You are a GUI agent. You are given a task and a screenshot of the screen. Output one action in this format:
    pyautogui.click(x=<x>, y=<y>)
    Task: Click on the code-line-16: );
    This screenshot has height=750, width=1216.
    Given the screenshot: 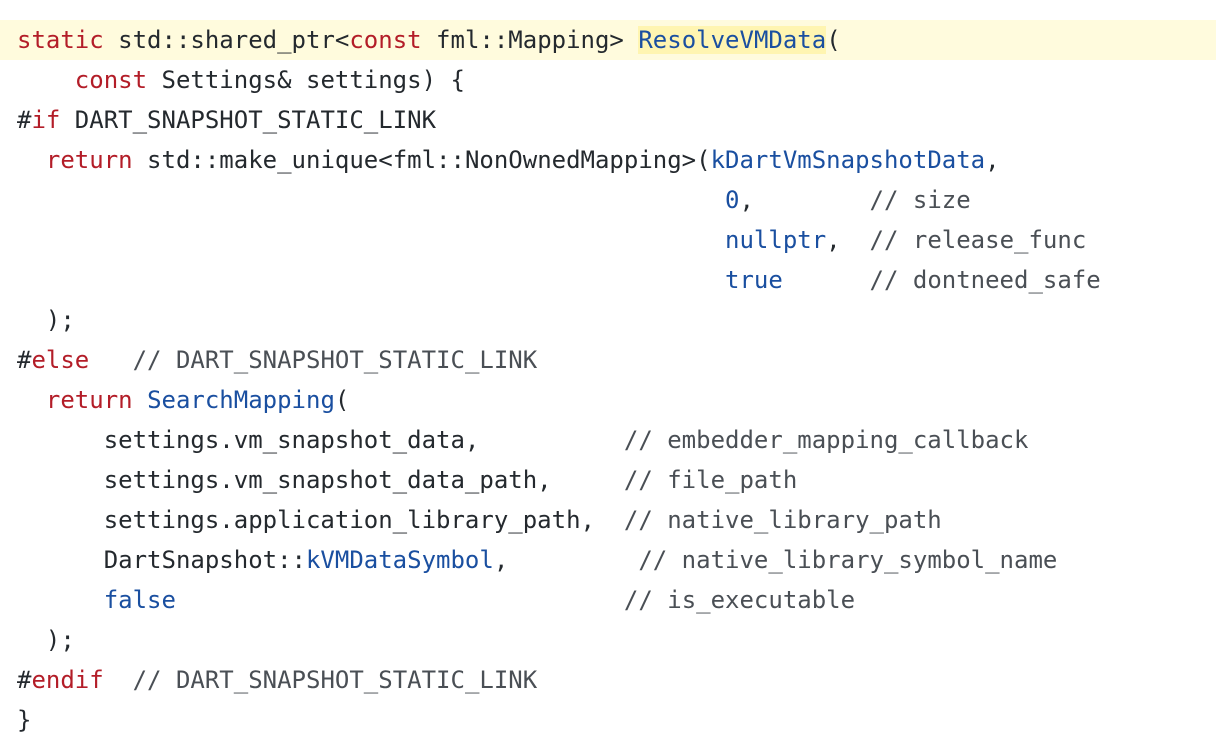 What is the action you would take?
    pyautogui.click(x=608, y=640)
    